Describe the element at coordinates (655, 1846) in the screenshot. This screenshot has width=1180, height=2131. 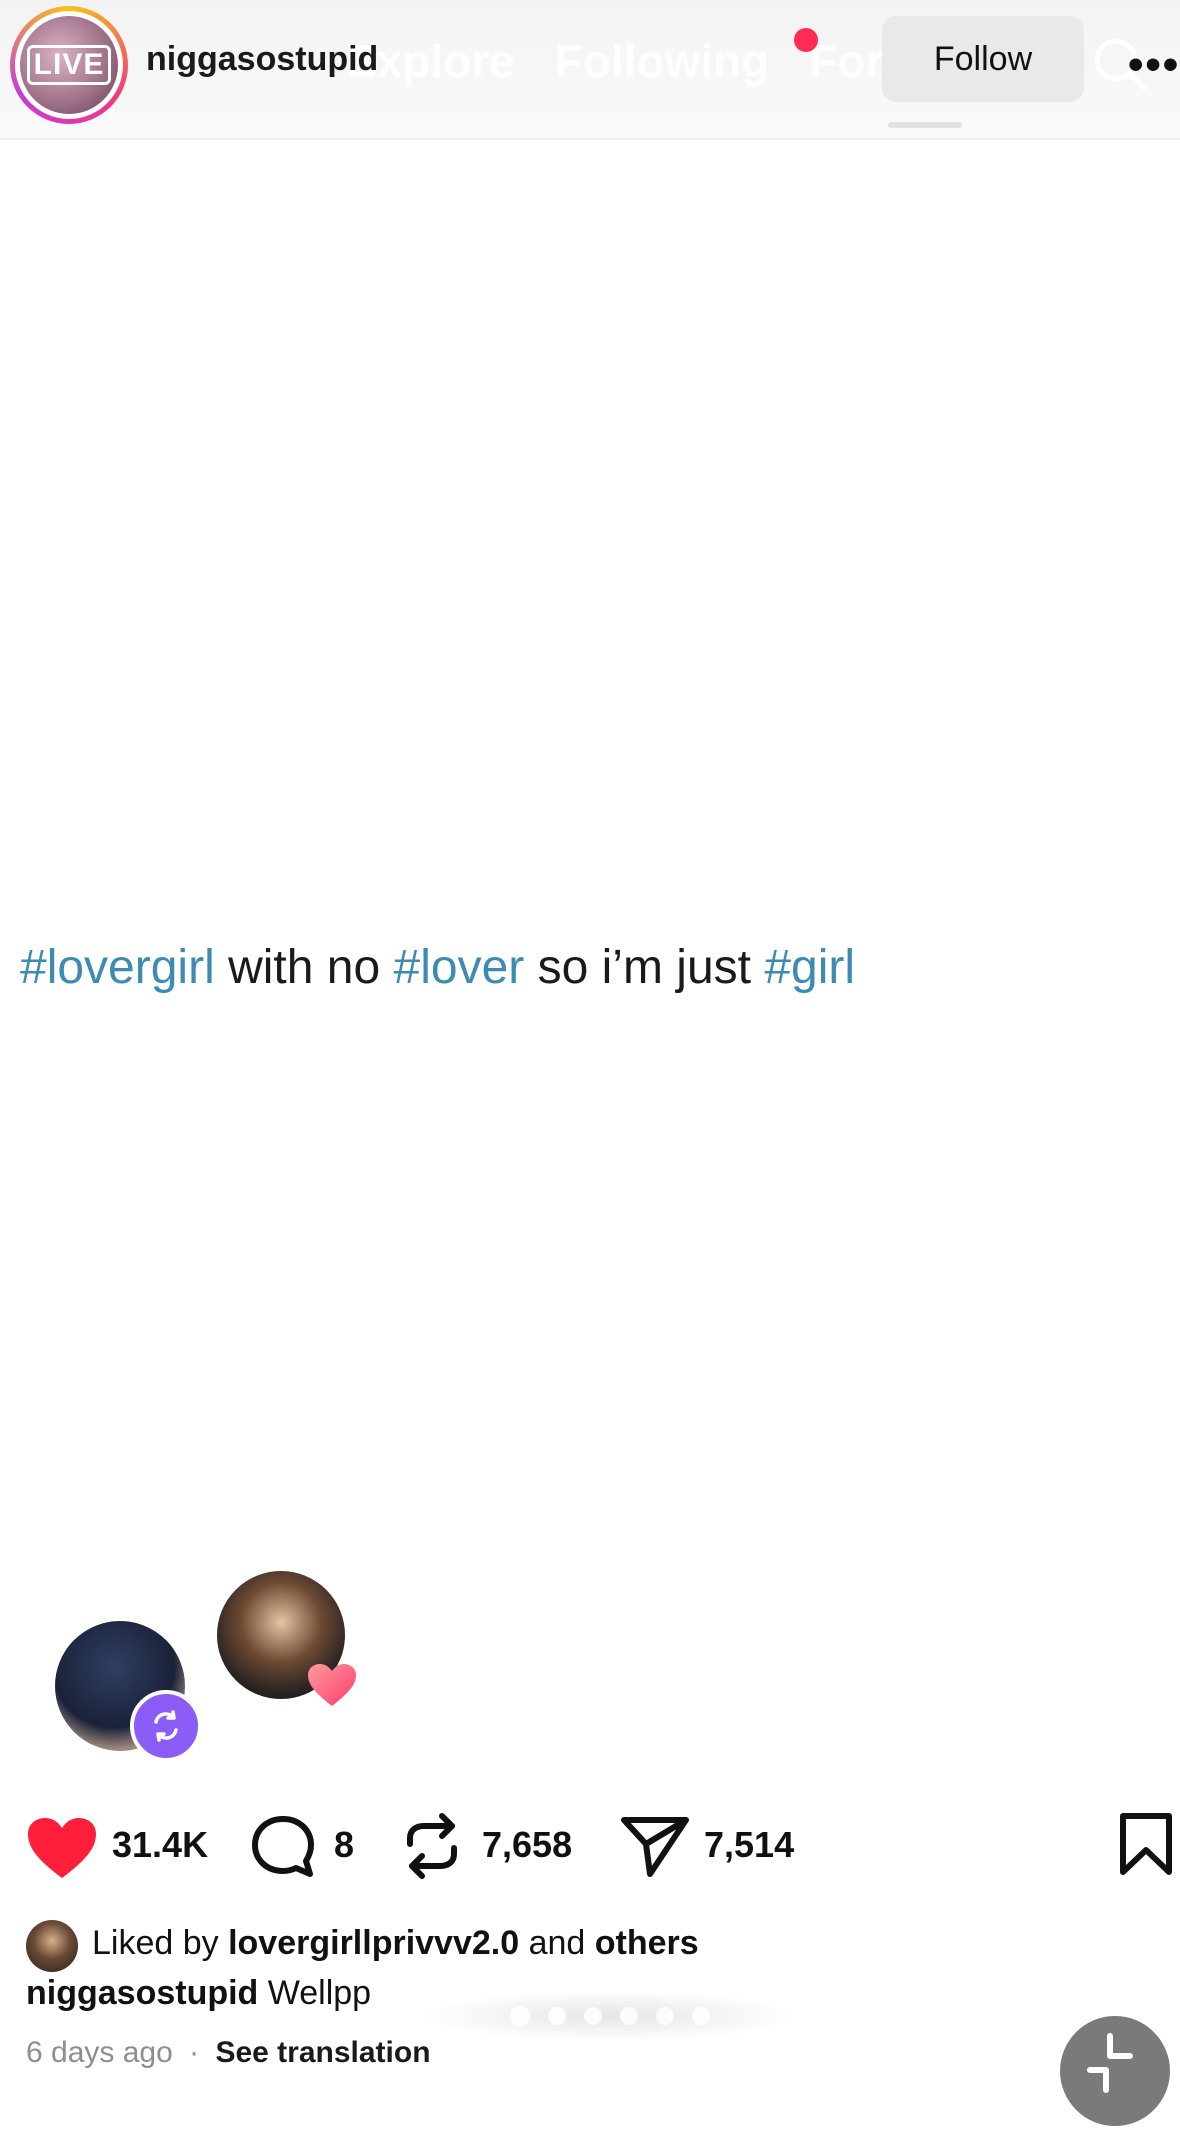
I see `share-icon` at that location.